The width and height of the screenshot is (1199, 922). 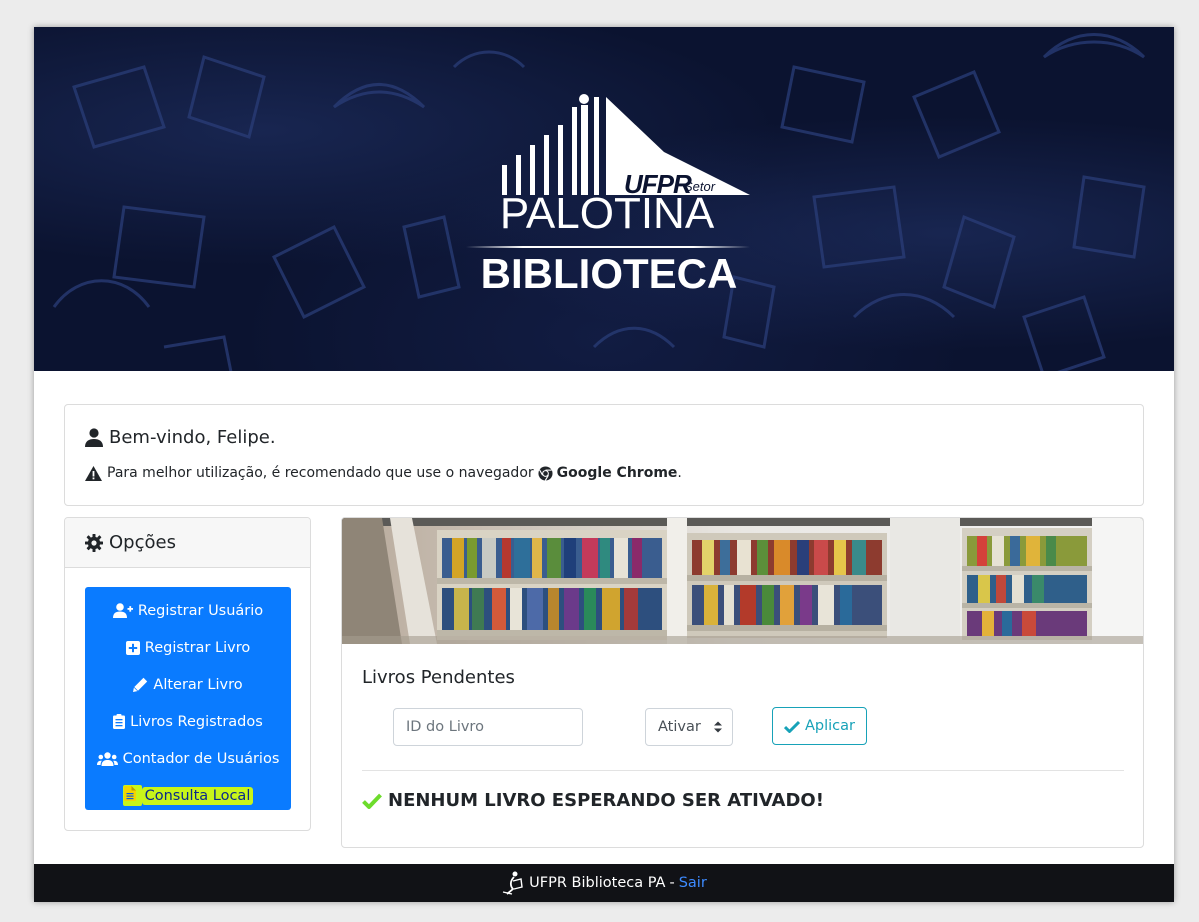 I want to click on book-id-input, so click(x=488, y=727).